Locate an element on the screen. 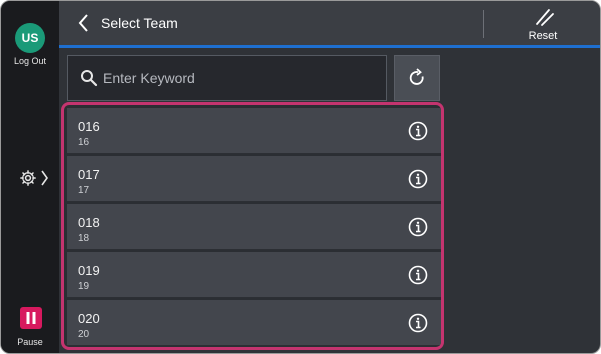 The image size is (601, 354). search-input: Enter Keyword is located at coordinates (227, 78).